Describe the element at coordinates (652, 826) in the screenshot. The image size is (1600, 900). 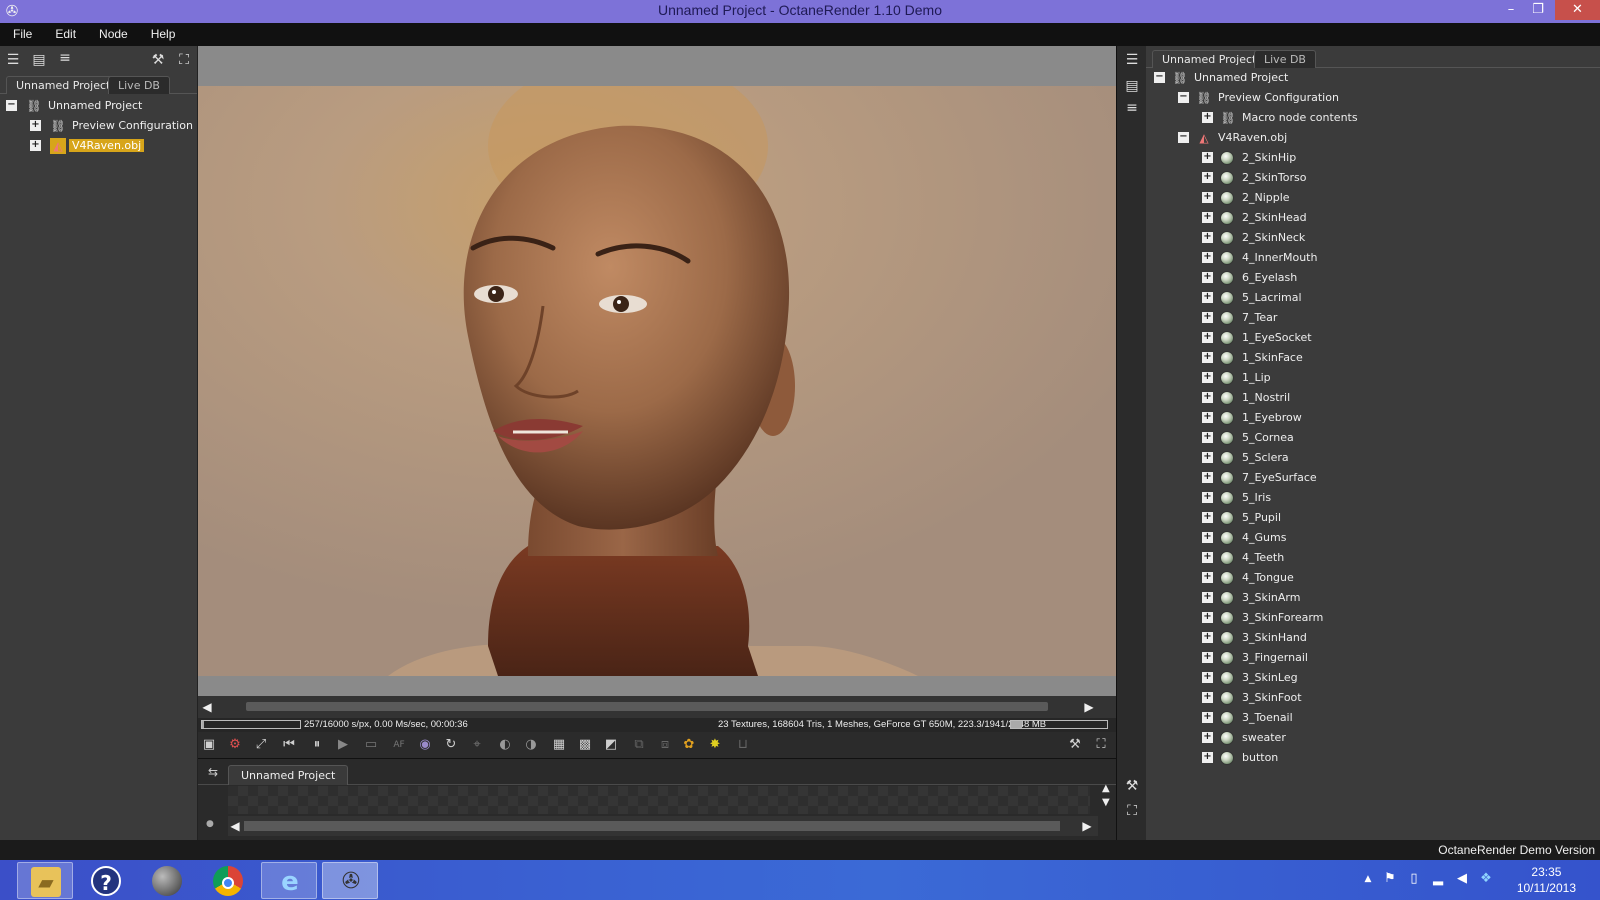
I see `graph-scroll-thumb` at that location.